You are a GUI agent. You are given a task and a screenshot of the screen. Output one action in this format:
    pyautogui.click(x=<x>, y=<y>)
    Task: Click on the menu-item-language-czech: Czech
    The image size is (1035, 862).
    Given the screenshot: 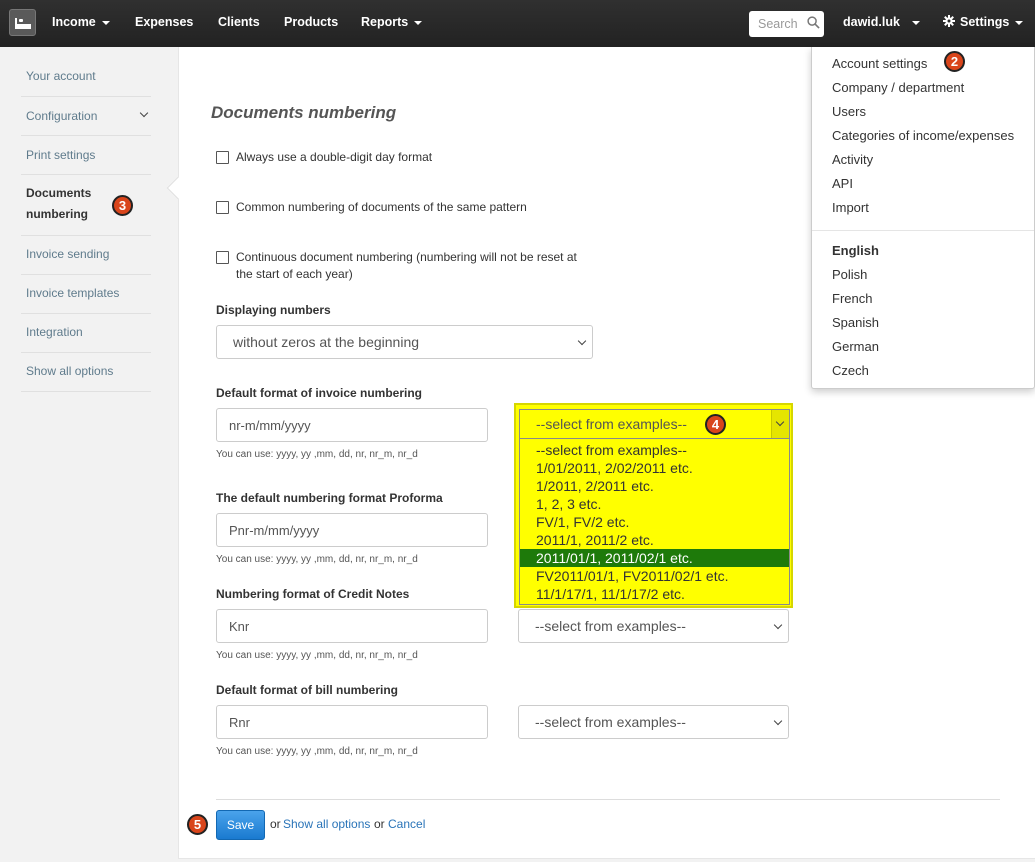 What is the action you would take?
    pyautogui.click(x=850, y=370)
    